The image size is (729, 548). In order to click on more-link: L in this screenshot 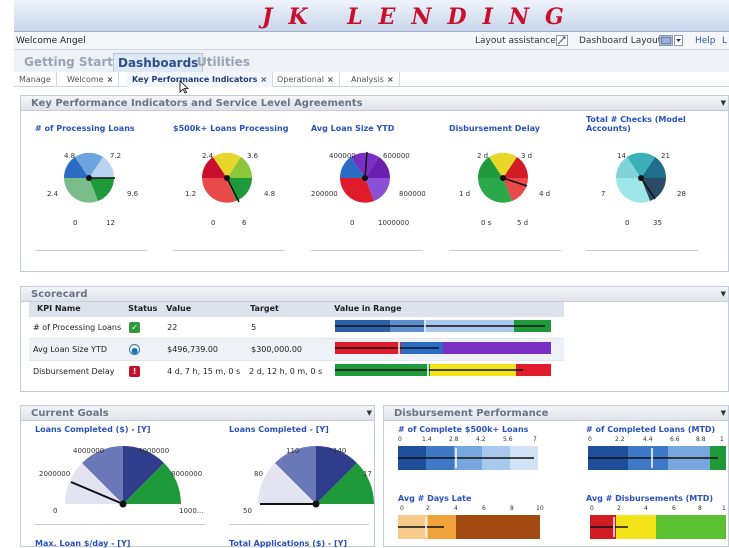, I will do `click(724, 41)`.